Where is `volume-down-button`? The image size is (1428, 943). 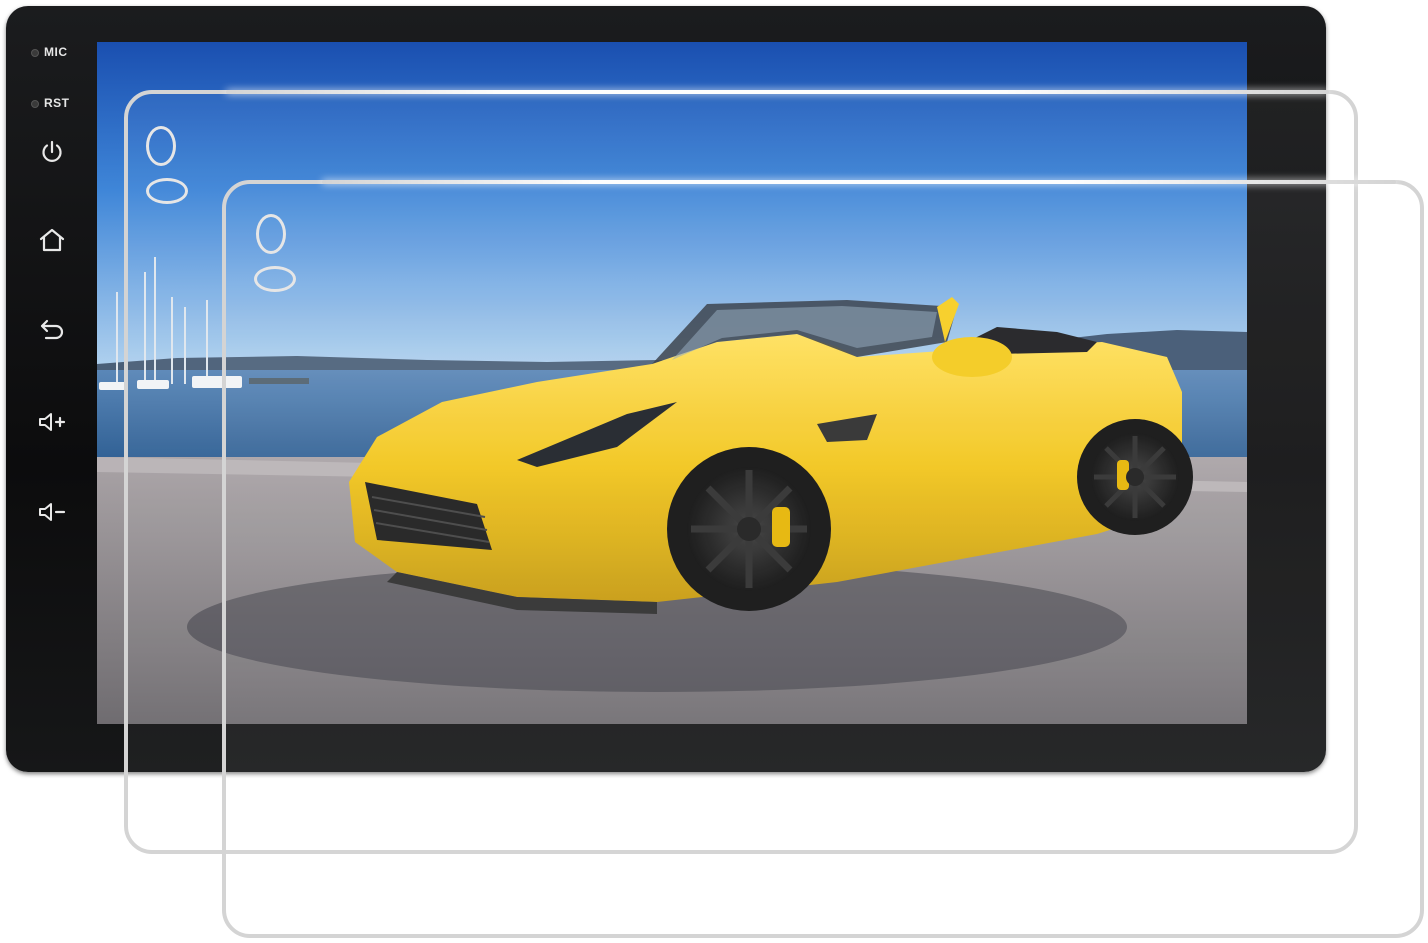 volume-down-button is located at coordinates (52, 512).